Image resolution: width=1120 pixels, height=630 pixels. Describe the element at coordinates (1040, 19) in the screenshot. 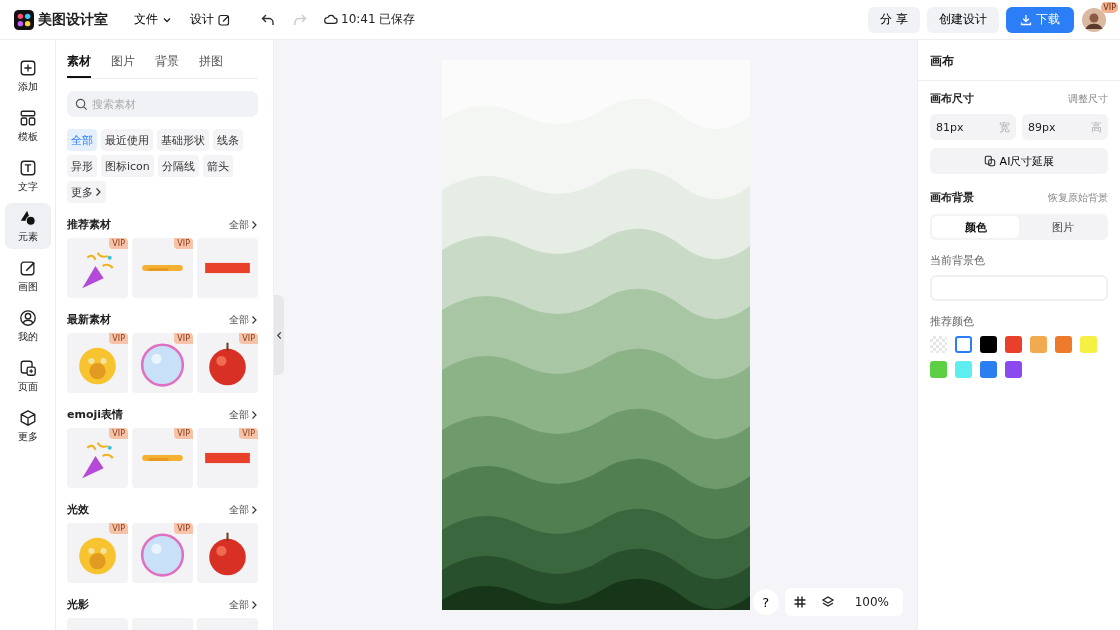

I see `download-button: 下载` at that location.